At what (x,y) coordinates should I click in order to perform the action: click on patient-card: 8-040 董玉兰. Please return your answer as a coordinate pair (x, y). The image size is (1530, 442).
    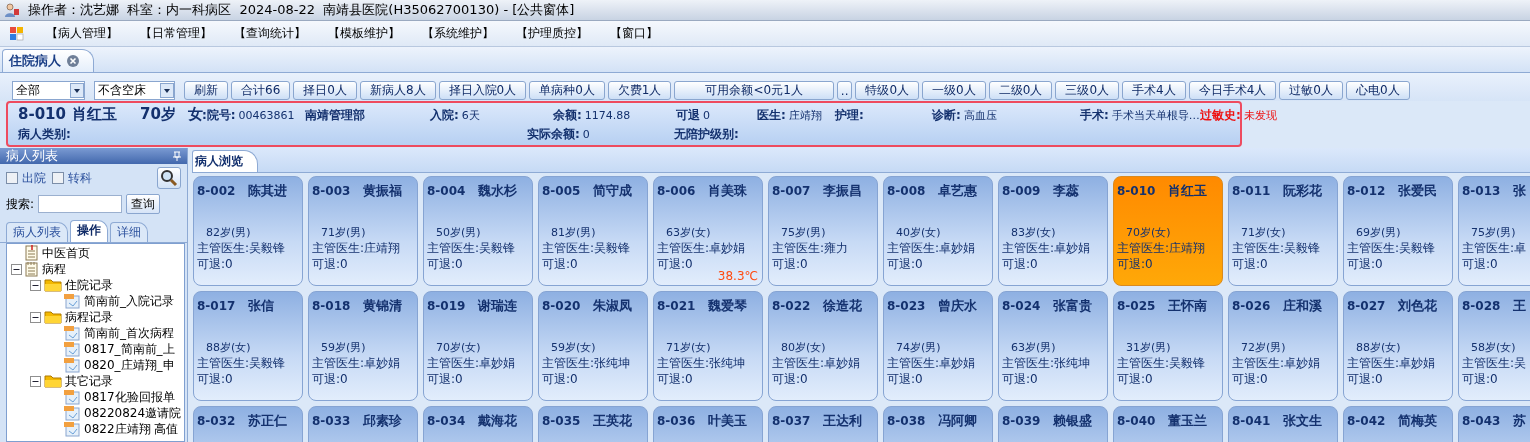
    Looking at the image, I should click on (1168, 424).